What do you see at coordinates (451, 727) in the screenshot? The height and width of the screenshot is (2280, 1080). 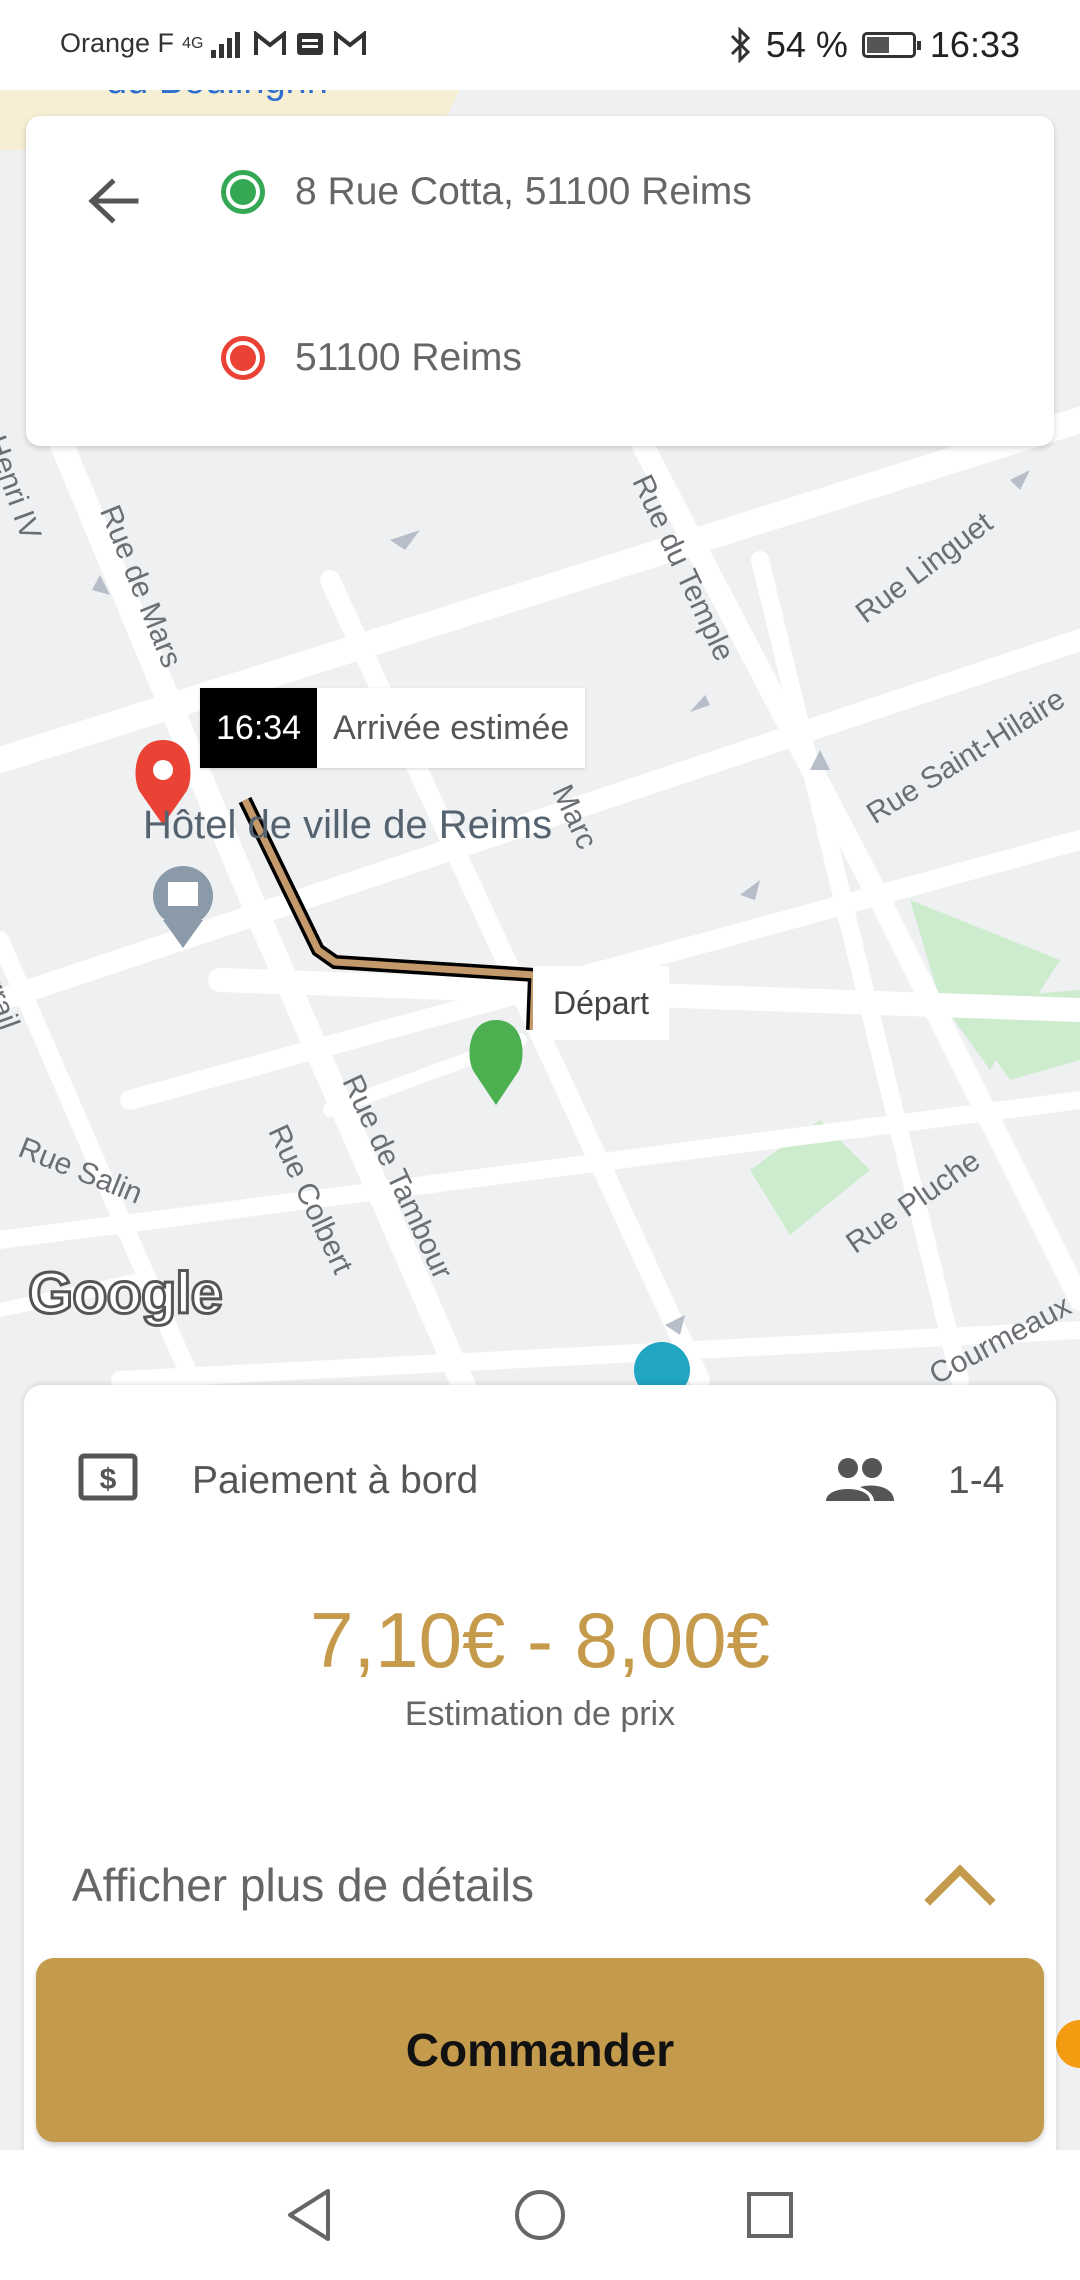 I see `eta-label: Arrivée estimée` at bounding box center [451, 727].